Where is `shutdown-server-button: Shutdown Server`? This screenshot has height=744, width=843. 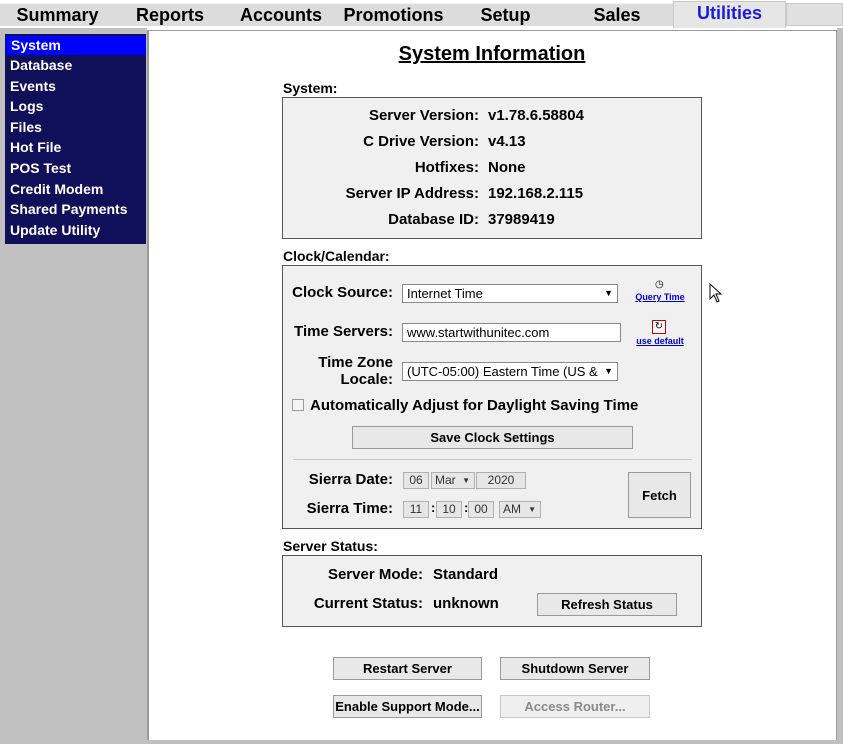 shutdown-server-button: Shutdown Server is located at coordinates (575, 668).